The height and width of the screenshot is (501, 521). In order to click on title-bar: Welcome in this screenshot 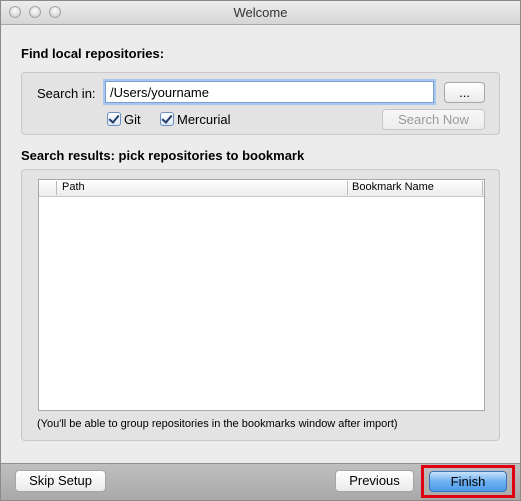, I will do `click(260, 13)`.